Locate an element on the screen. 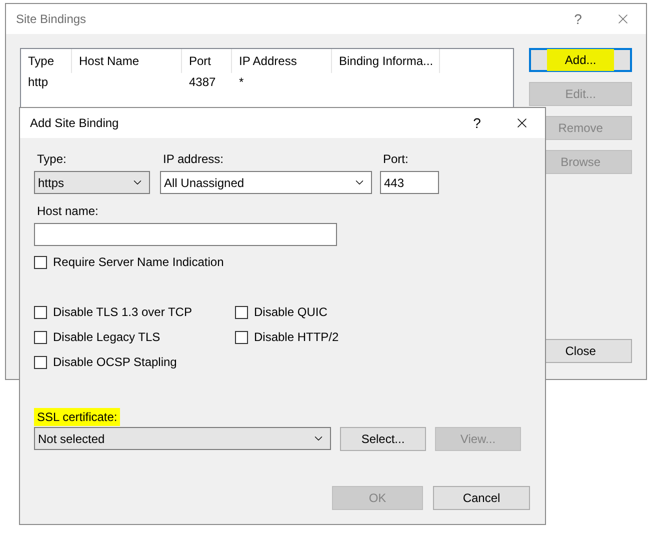 The height and width of the screenshot is (537, 653). type-dropdown: https is located at coordinates (92, 182).